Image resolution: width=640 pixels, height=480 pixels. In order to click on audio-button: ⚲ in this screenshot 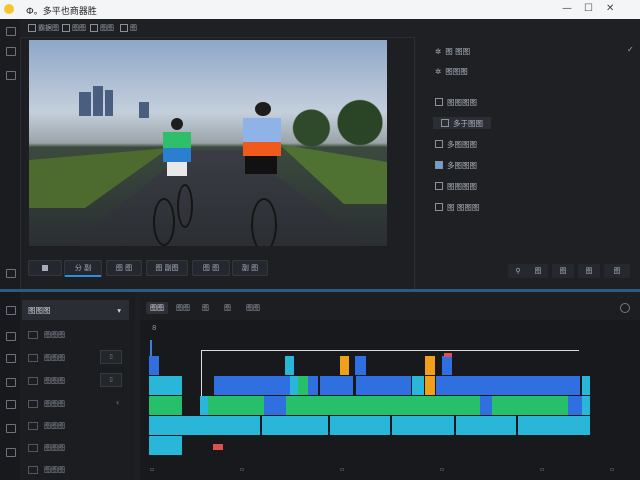, I will do `click(518, 271)`.